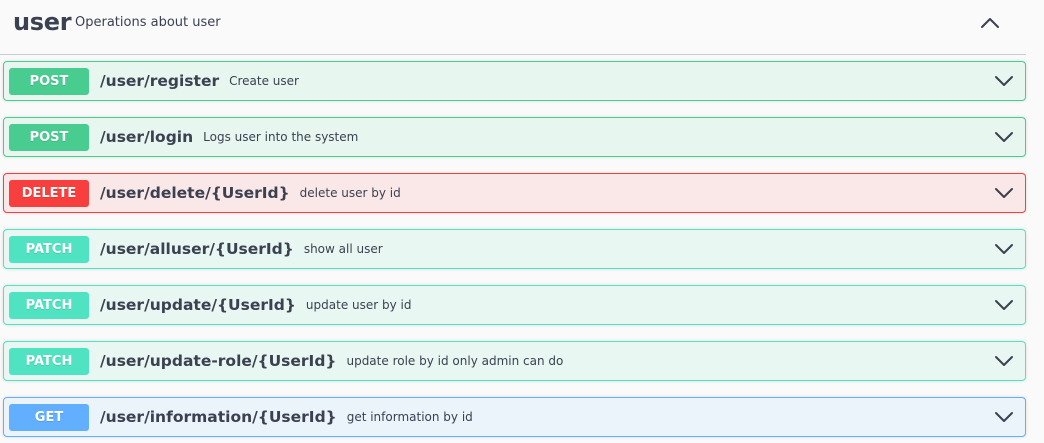 The height and width of the screenshot is (443, 1044). What do you see at coordinates (409, 417) in the screenshot?
I see `operation-summary: get information by id` at bounding box center [409, 417].